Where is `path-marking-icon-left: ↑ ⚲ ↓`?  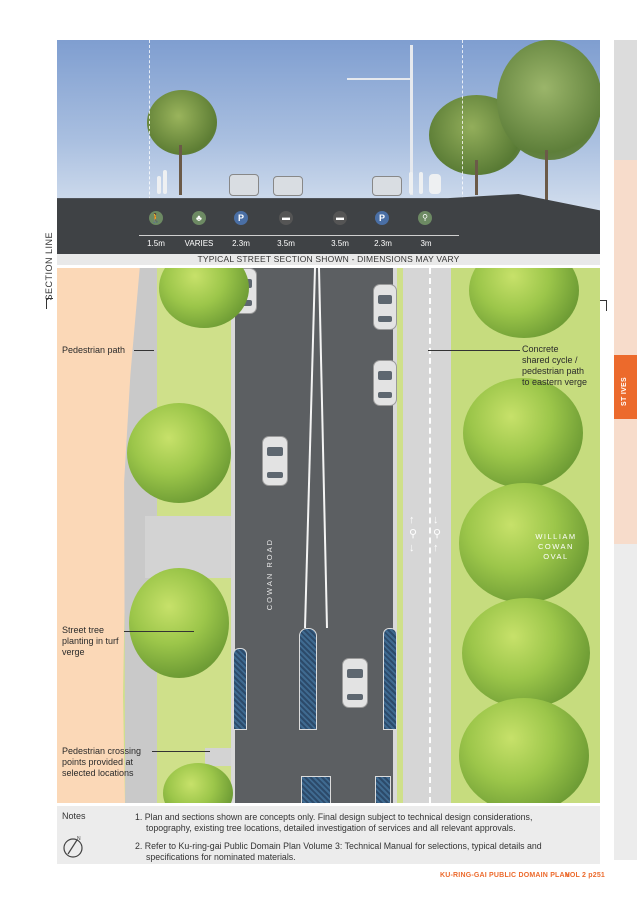 path-marking-icon-left: ↑ ⚲ ↓ is located at coordinates (413, 534).